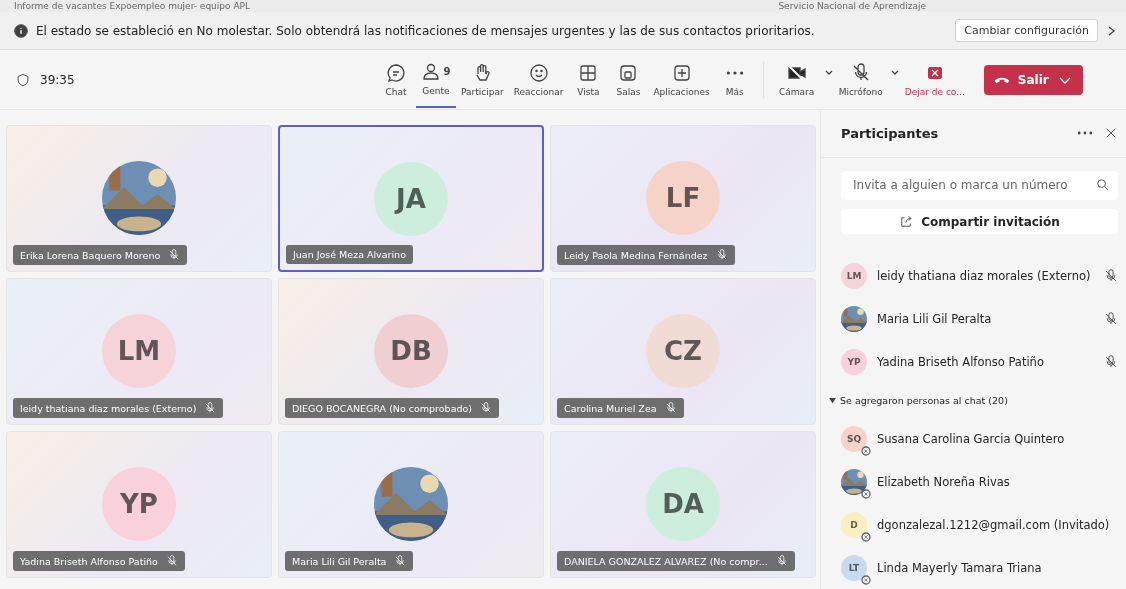  I want to click on chat-icon, so click(396, 72).